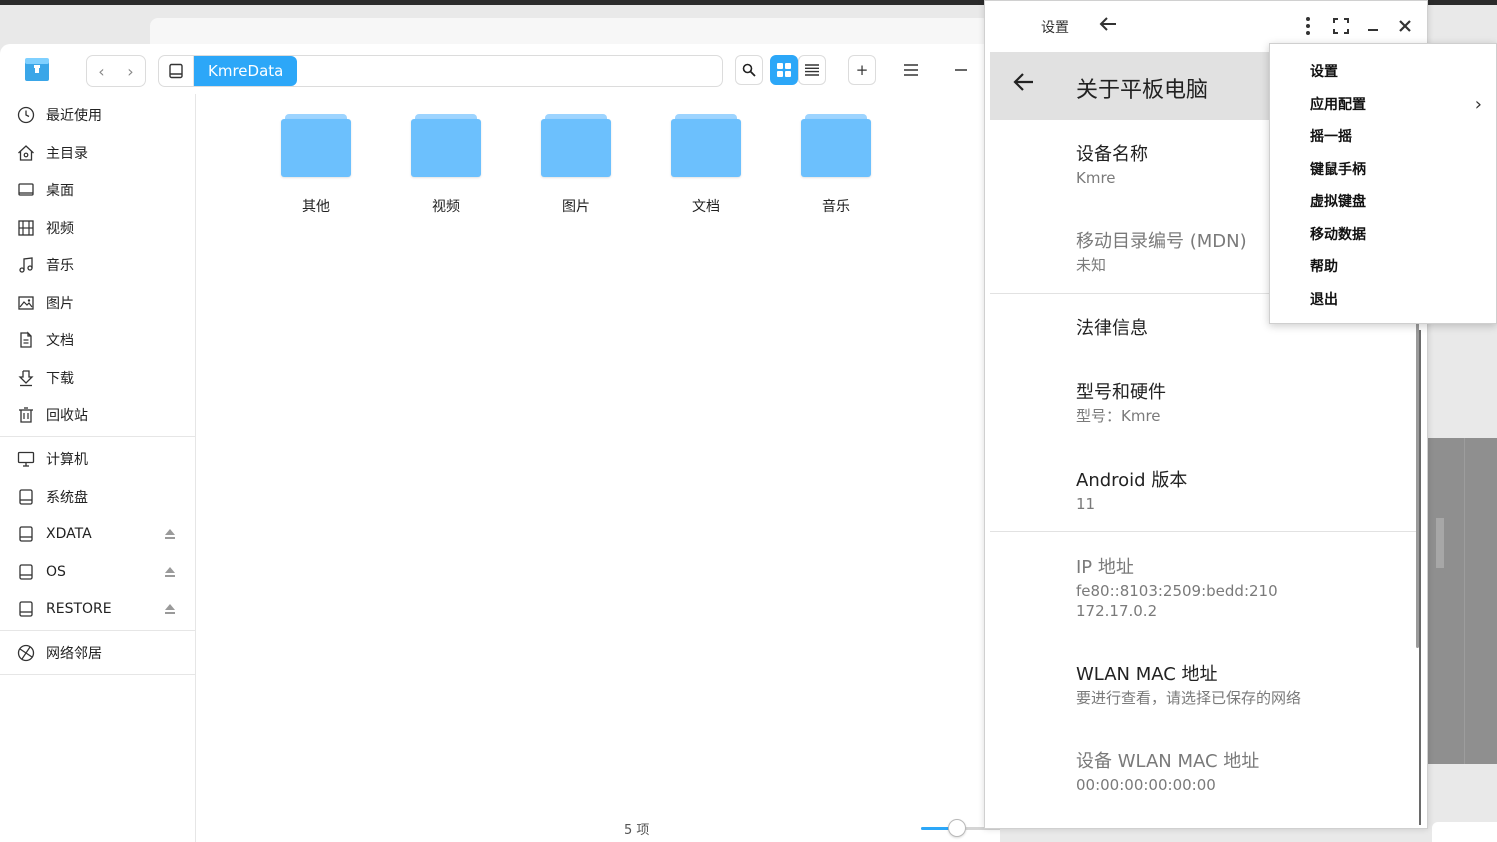 This screenshot has height=842, width=1497. Describe the element at coordinates (246, 71) in the screenshot. I see `breadcrumb-current: KmreData` at that location.